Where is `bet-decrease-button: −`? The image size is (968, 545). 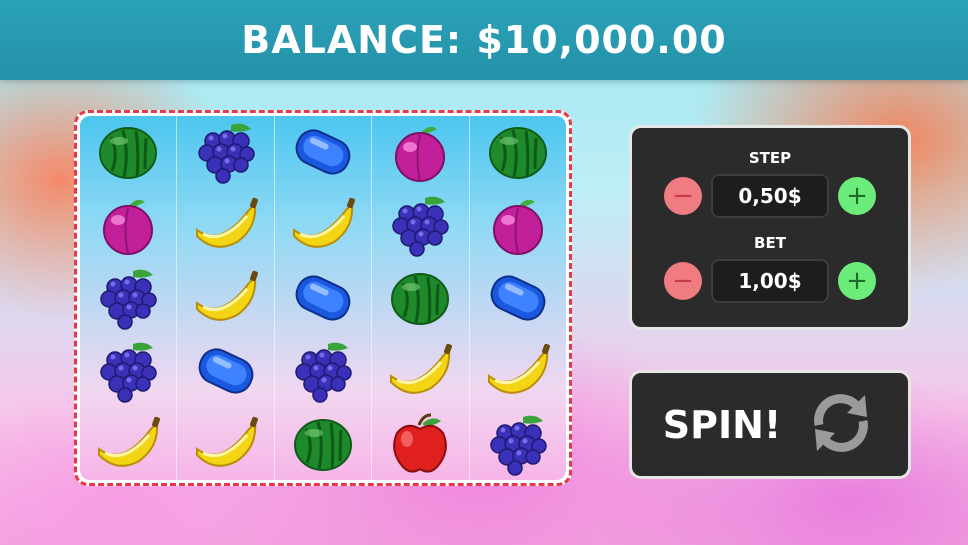
bet-decrease-button: − is located at coordinates (683, 281).